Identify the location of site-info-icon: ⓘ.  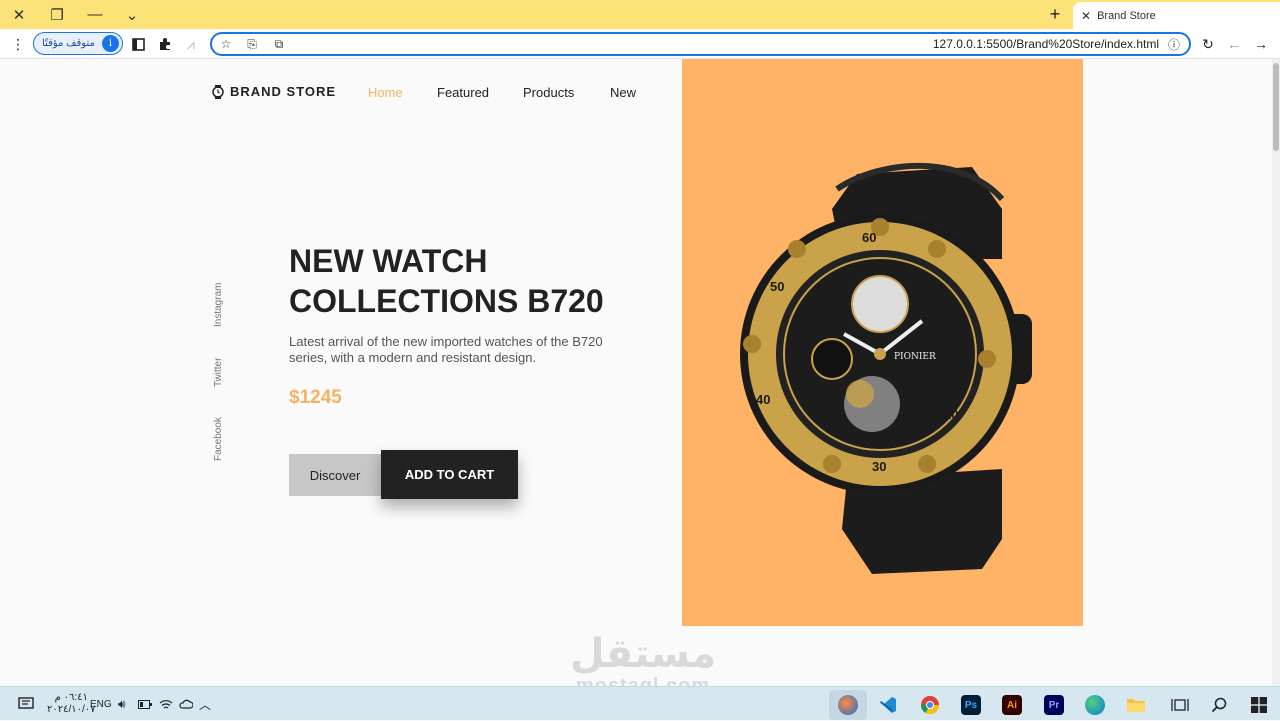
(1174, 44).